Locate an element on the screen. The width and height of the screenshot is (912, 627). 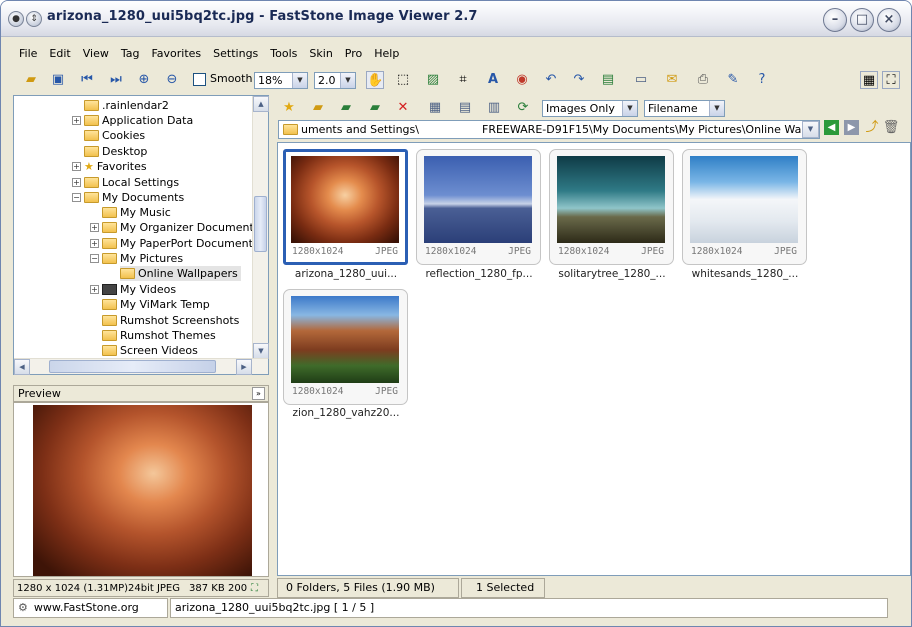
scroll-up-icon: ▲ is located at coordinates (261, 104).